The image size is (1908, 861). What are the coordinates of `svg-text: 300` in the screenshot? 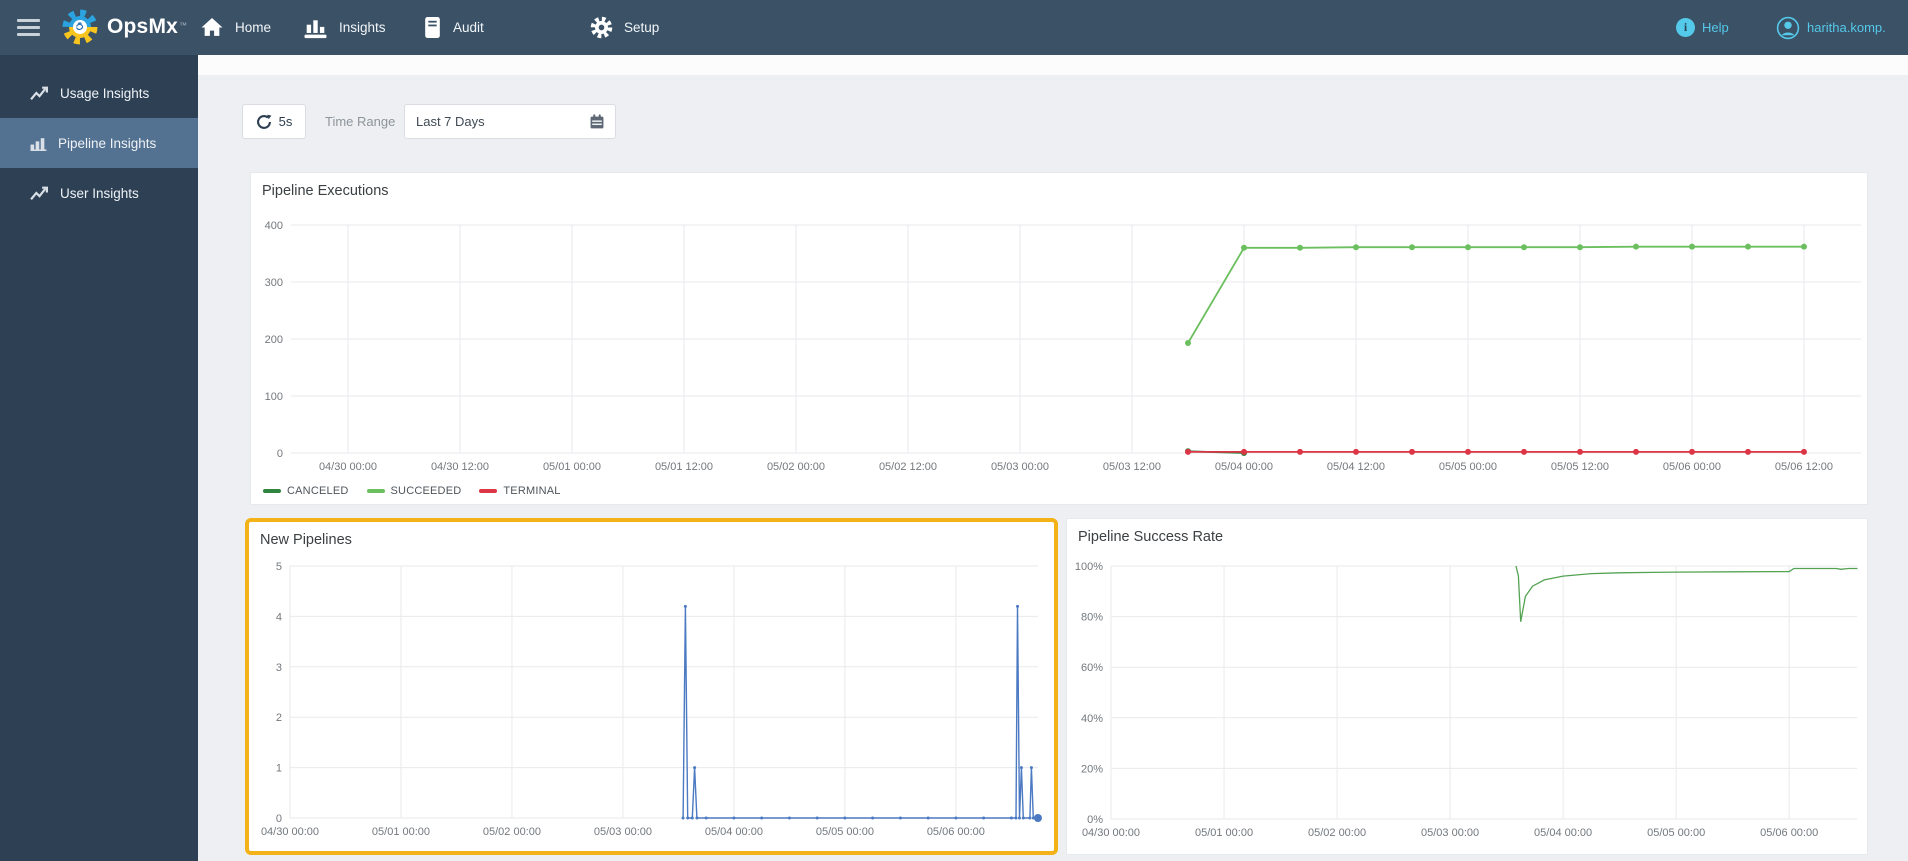 It's located at (274, 283).